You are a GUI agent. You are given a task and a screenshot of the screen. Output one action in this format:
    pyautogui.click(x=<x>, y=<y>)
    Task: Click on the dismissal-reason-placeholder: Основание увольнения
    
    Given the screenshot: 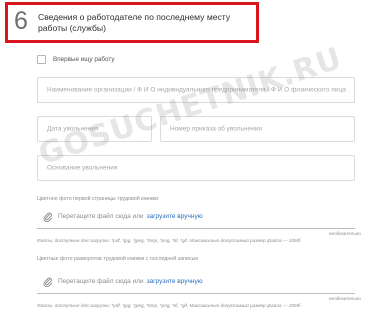 What is the action you would take?
    pyautogui.click(x=82, y=168)
    